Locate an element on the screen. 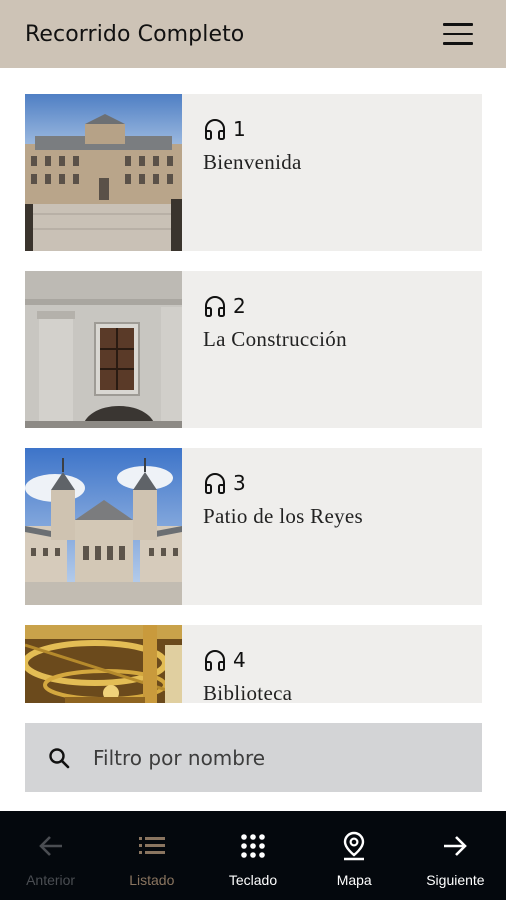 This screenshot has height=900, width=506. nav-map-button: Mapa is located at coordinates (354, 855).